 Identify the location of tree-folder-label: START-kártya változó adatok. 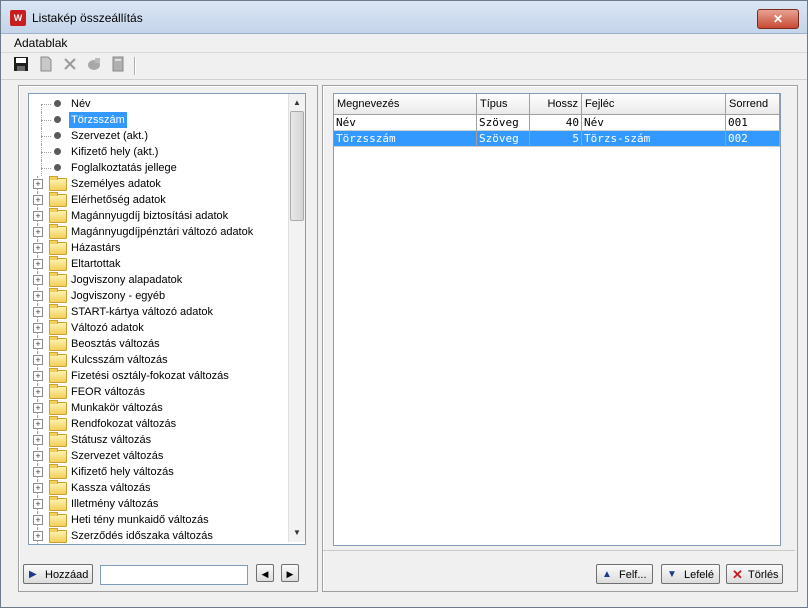
(142, 312).